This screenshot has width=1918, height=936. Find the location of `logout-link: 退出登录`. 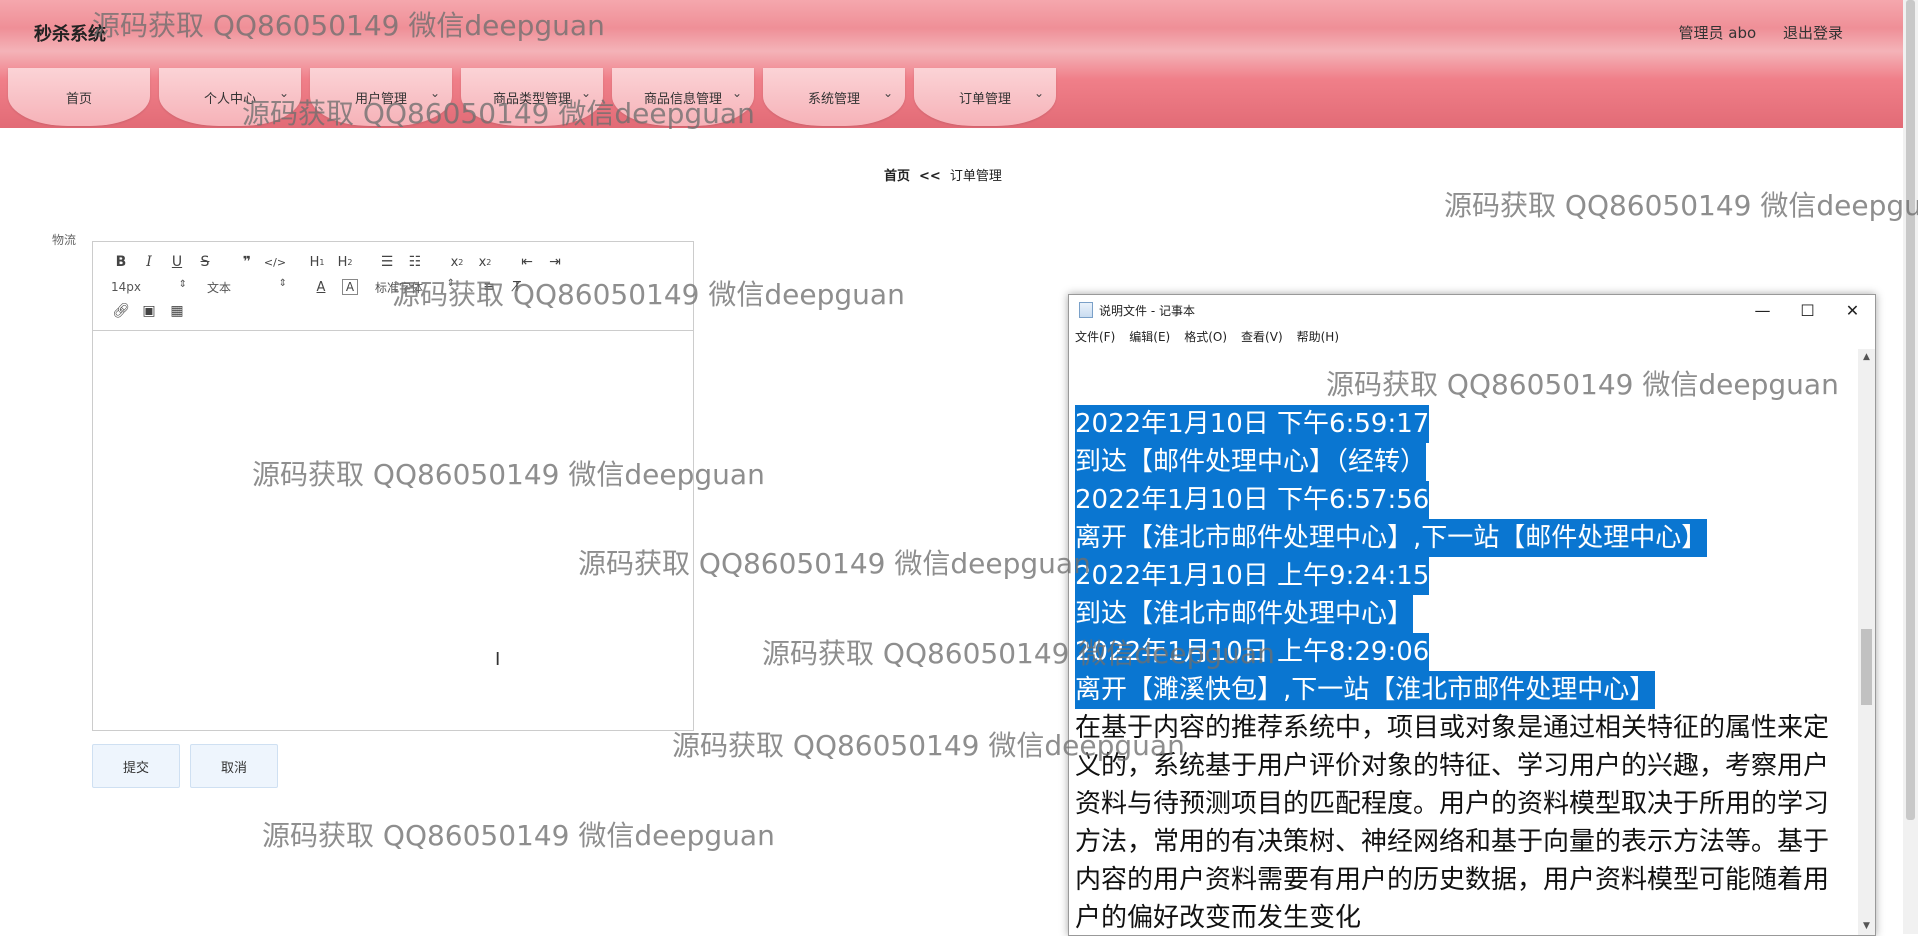

logout-link: 退出登录 is located at coordinates (1813, 33).